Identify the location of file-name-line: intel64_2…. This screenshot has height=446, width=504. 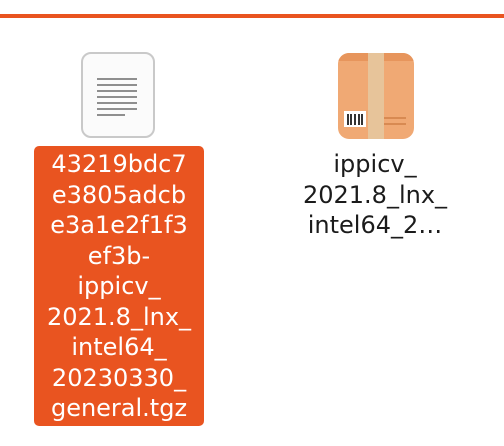
(375, 225).